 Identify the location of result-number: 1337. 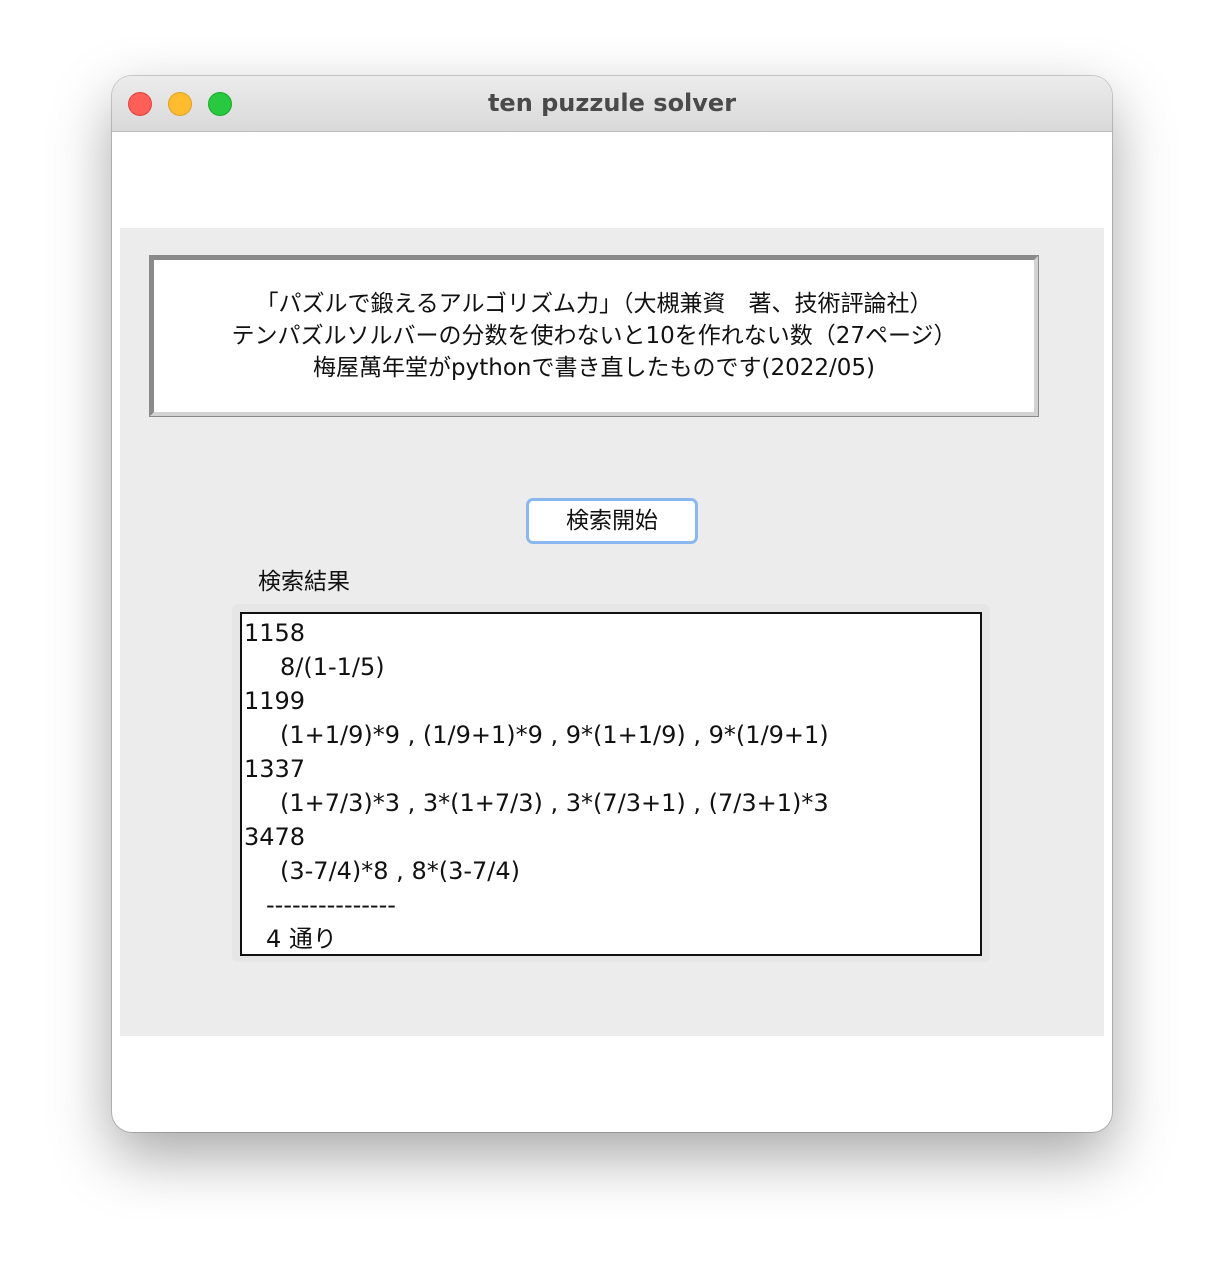
(275, 769).